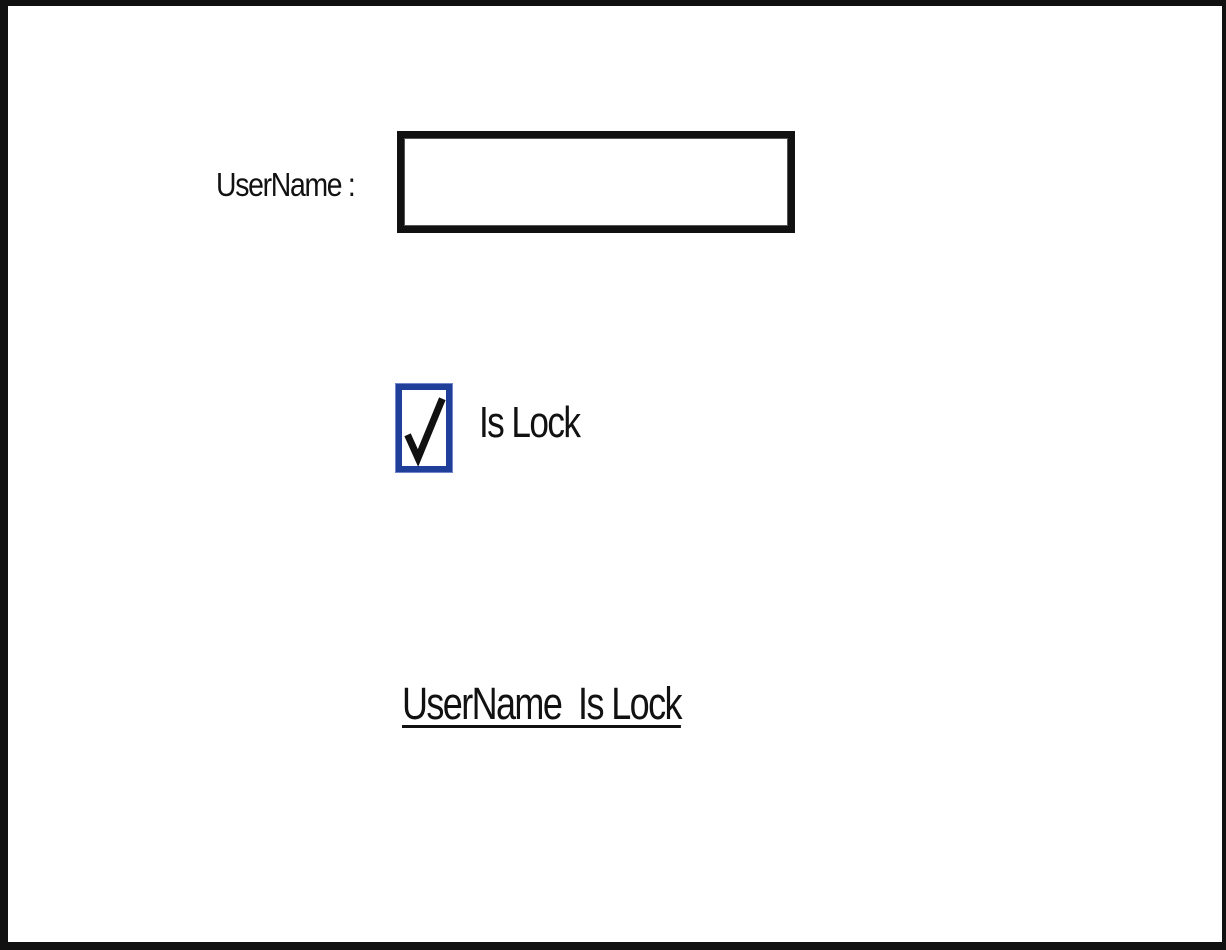  I want to click on check-mark-icon, so click(425, 432).